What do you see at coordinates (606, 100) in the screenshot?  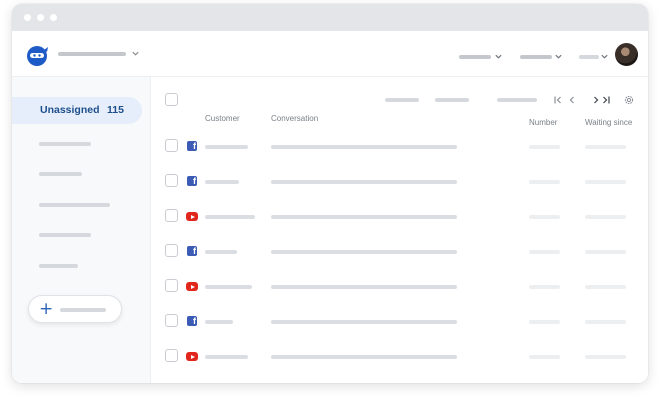 I see `last-page-icon` at bounding box center [606, 100].